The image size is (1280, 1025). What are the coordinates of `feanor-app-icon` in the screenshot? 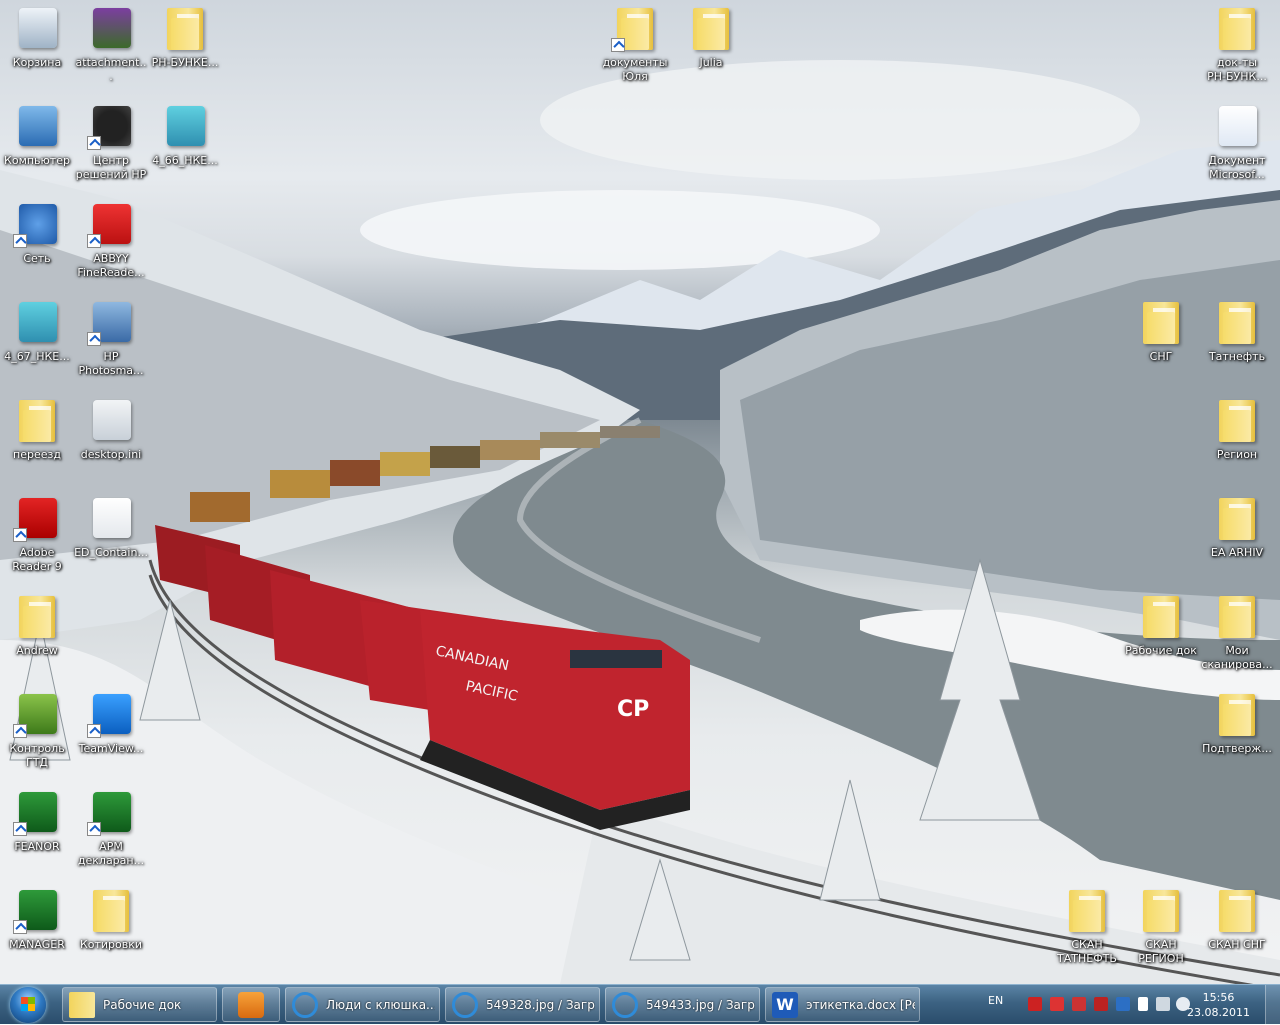 It's located at (37, 812).